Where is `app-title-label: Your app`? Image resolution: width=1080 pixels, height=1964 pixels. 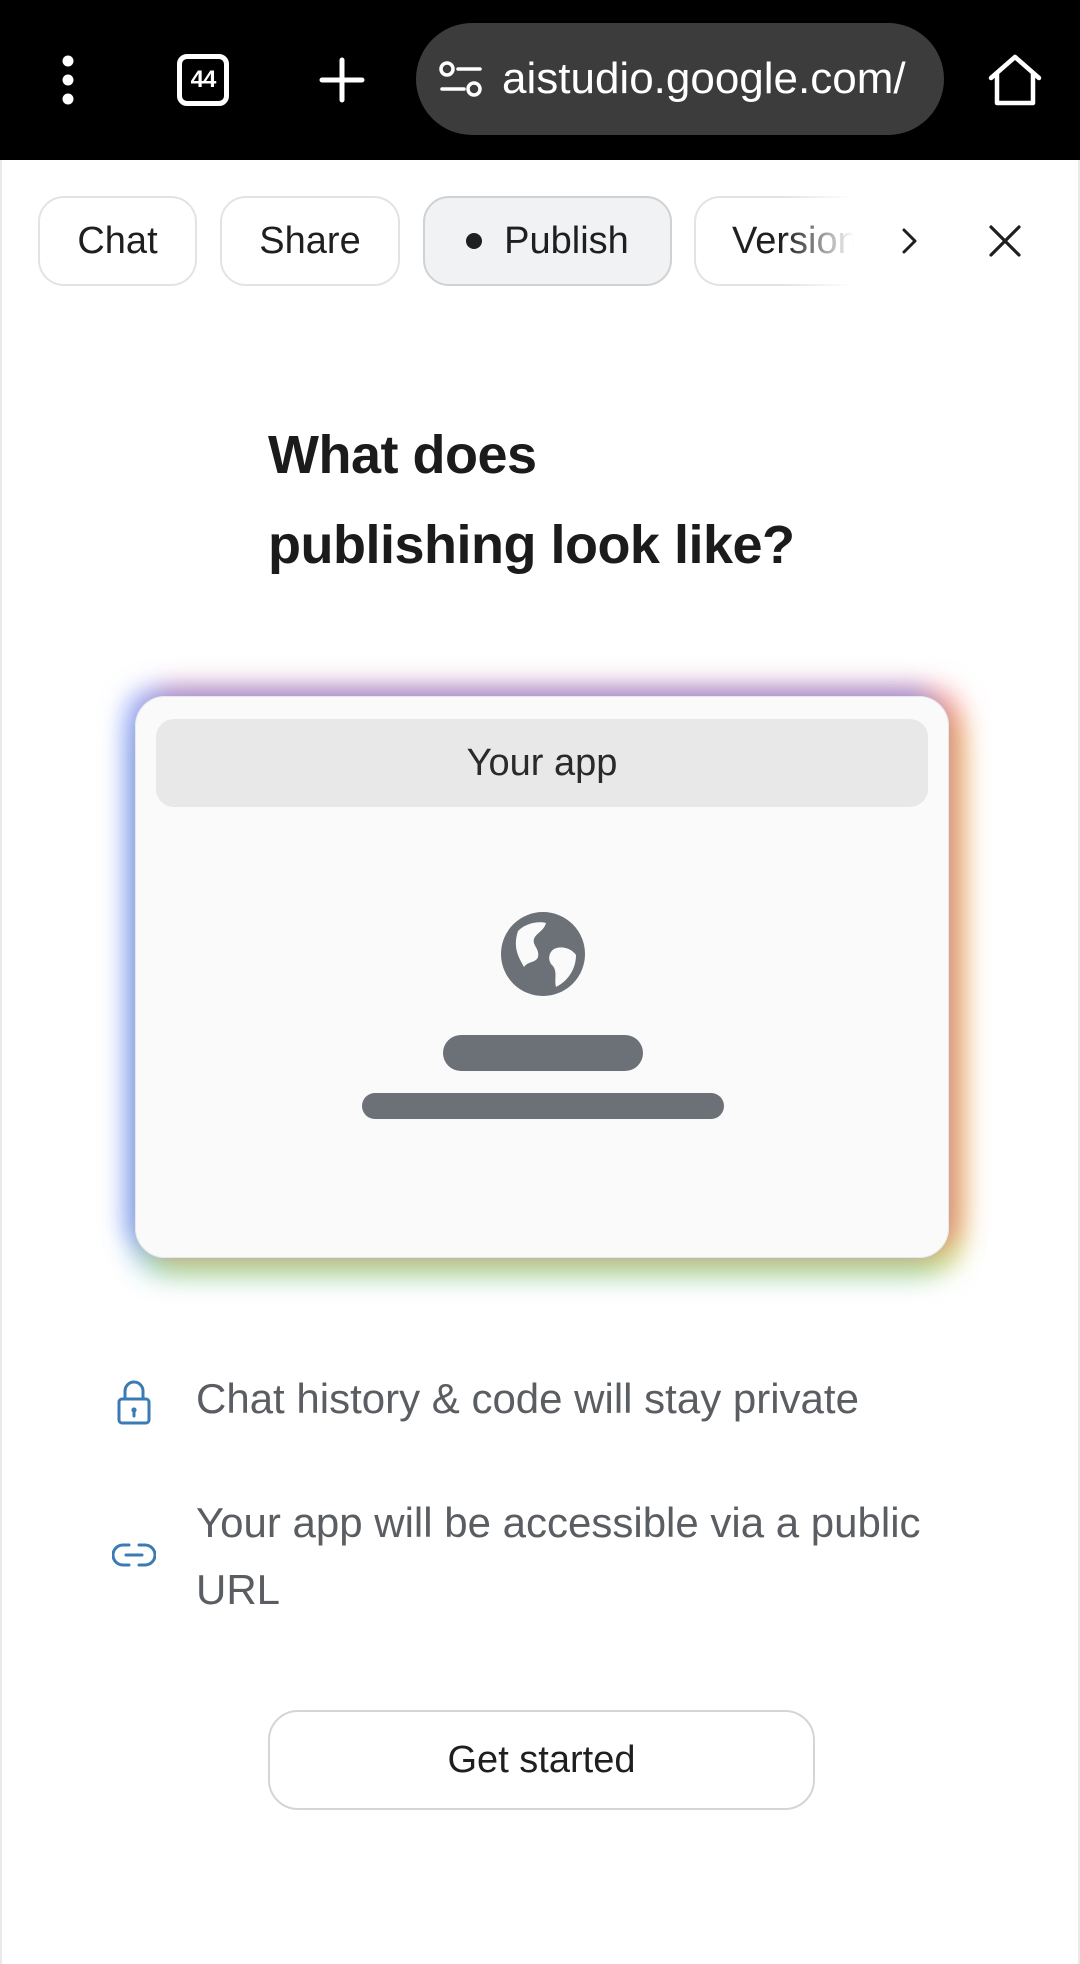
app-title-label: Your app is located at coordinates (542, 762).